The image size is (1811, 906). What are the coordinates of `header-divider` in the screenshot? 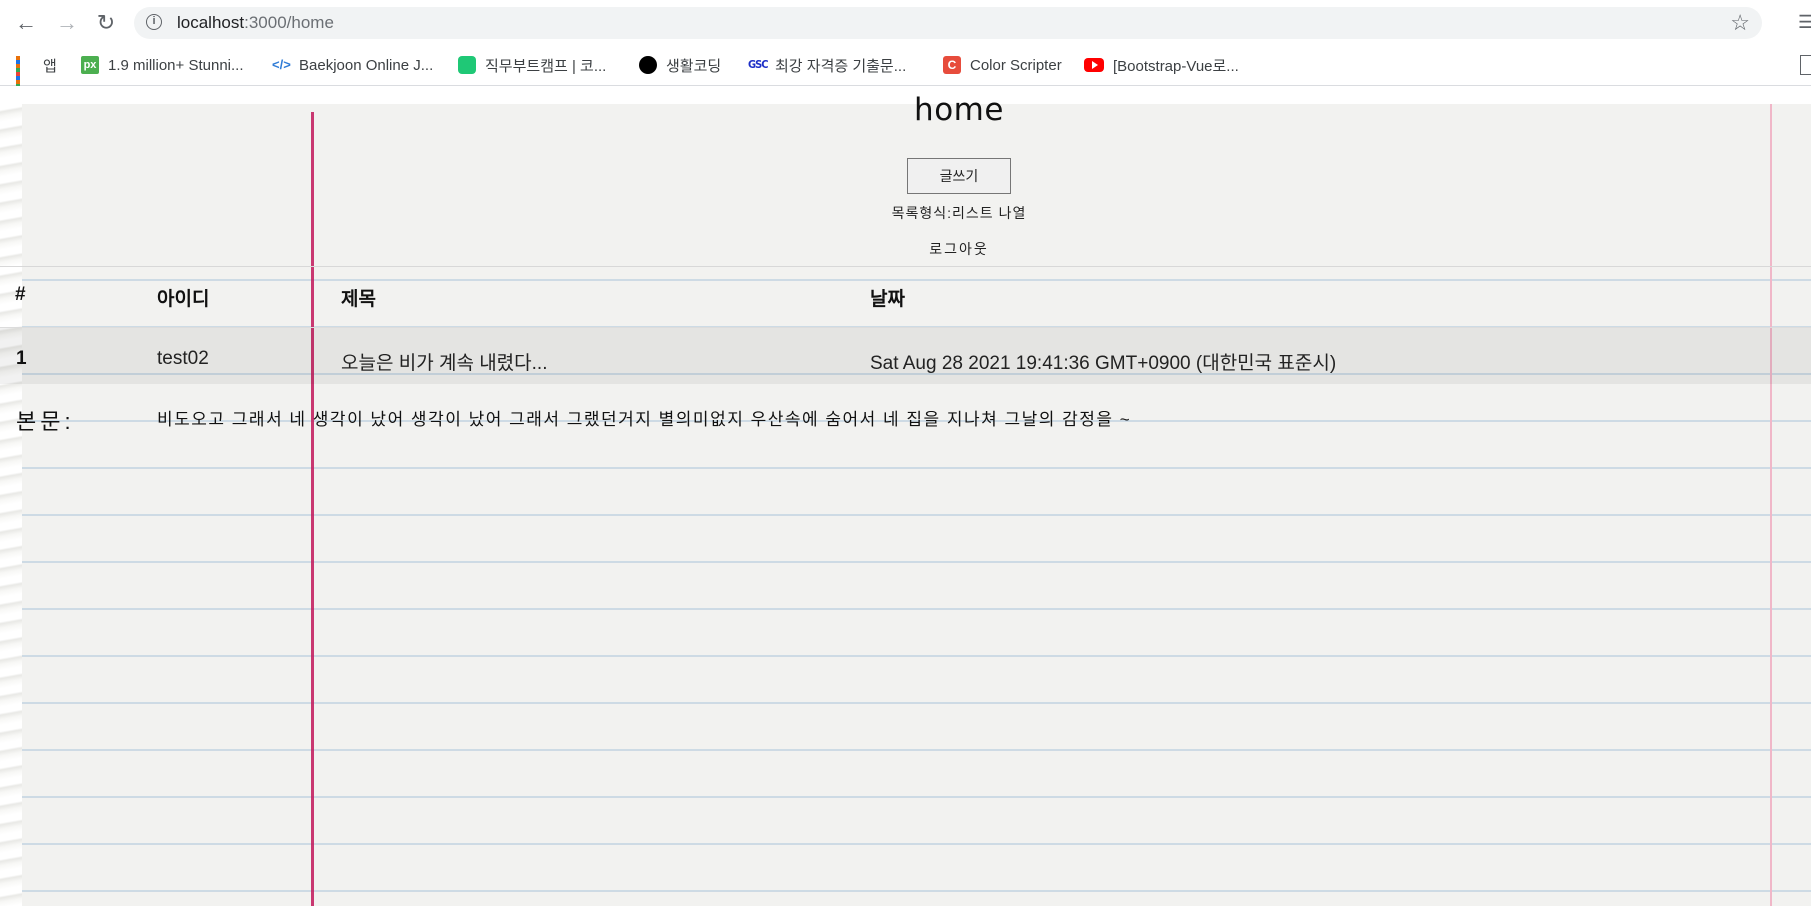 It's located at (905, 266).